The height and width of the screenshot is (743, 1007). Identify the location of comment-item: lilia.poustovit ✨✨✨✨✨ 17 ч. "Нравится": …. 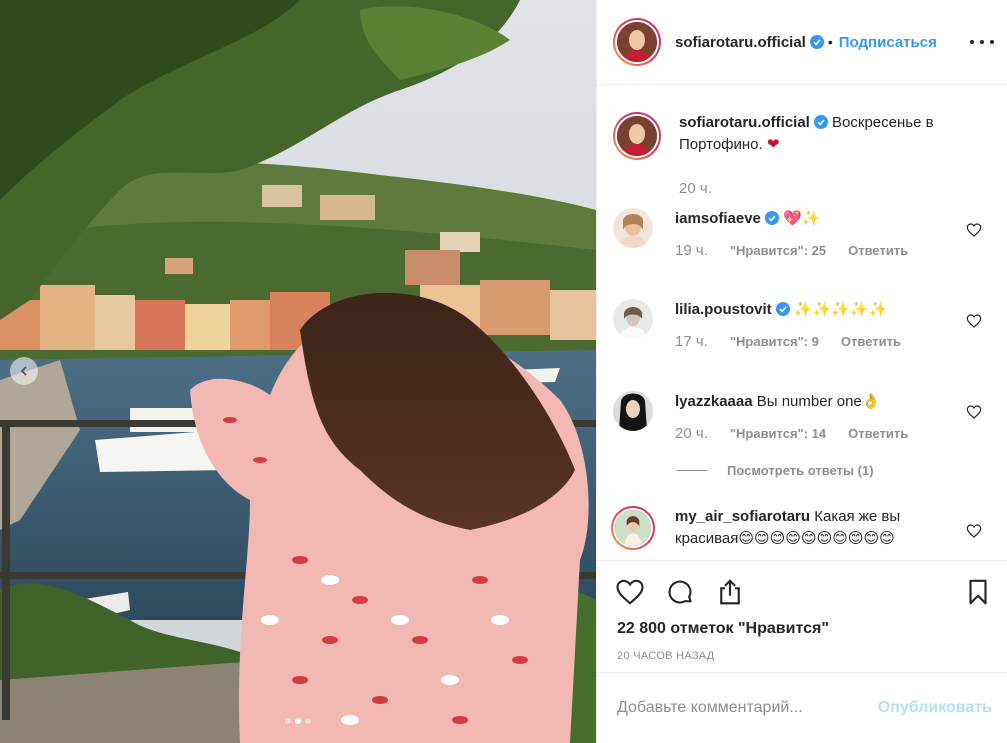
(803, 326).